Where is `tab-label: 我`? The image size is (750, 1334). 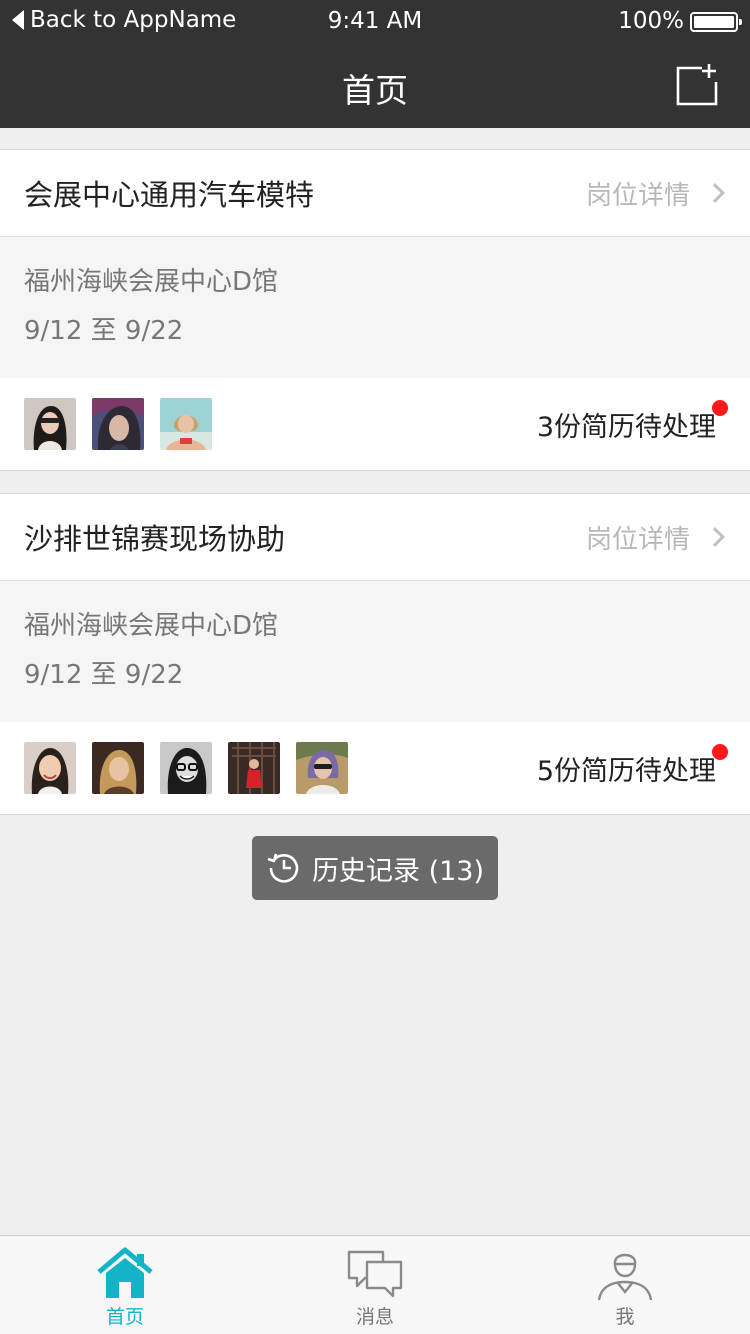
tab-label: 我 is located at coordinates (625, 1317).